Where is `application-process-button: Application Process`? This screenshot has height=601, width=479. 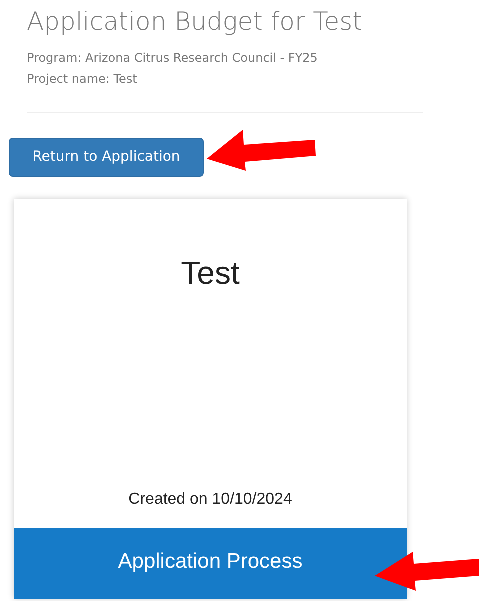 application-process-button: Application Process is located at coordinates (210, 563).